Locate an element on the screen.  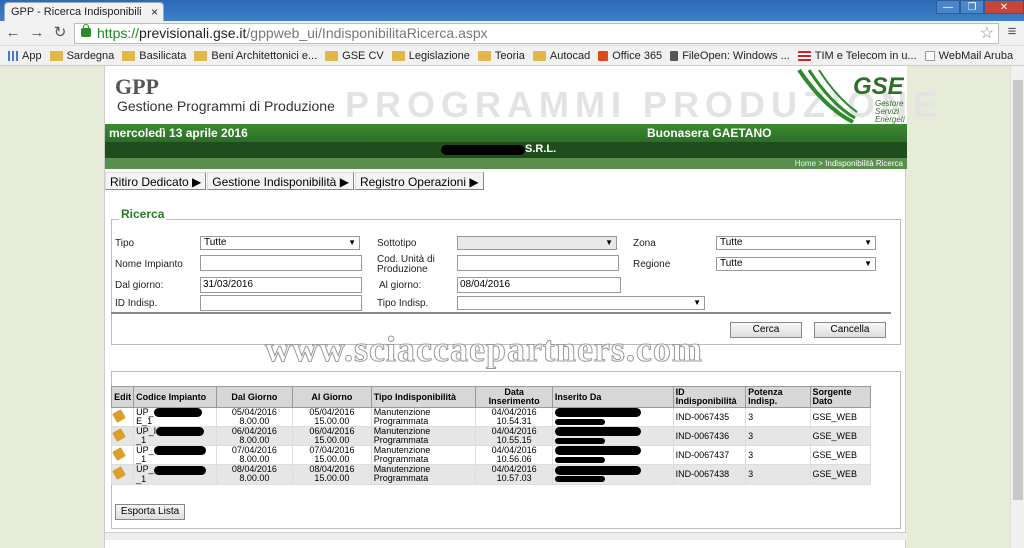
column-header: Codice Impianto is located at coordinates (175, 397).